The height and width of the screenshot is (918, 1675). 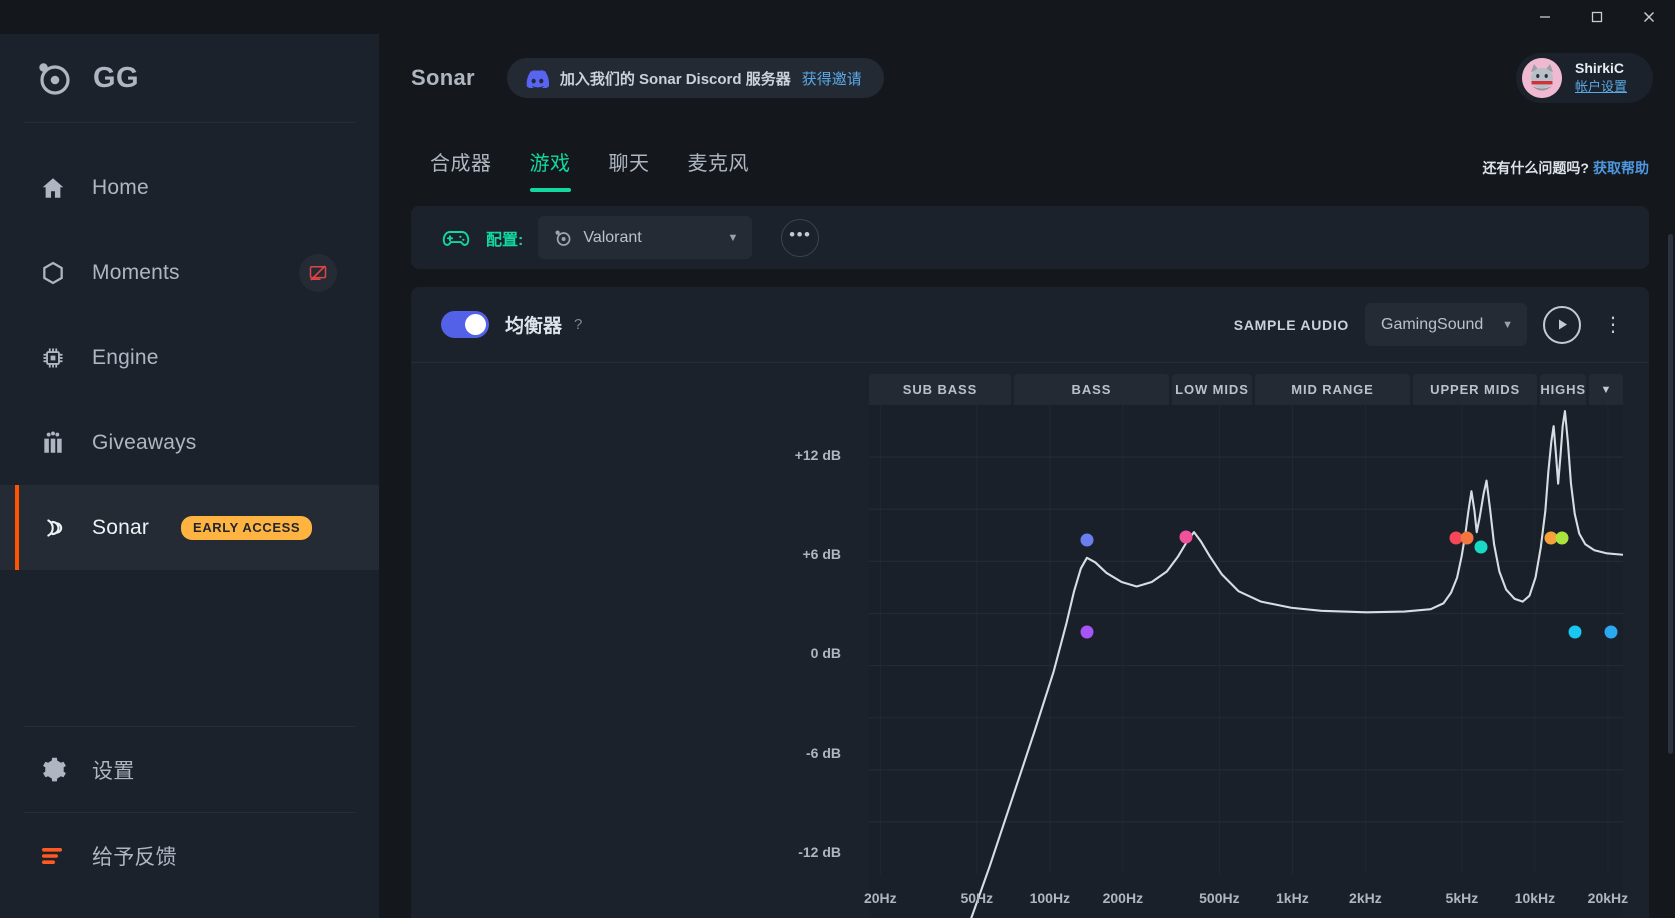 I want to click on hexagon-icon, so click(x=53, y=273).